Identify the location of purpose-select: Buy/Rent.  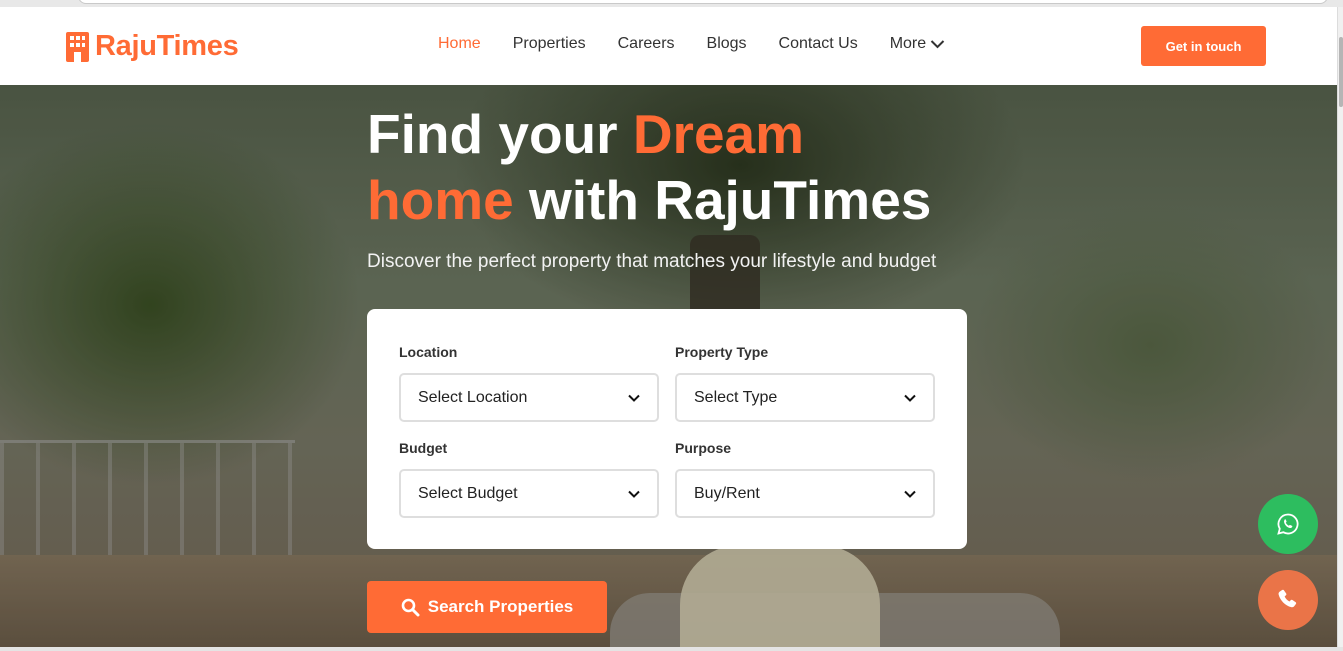
(805, 493).